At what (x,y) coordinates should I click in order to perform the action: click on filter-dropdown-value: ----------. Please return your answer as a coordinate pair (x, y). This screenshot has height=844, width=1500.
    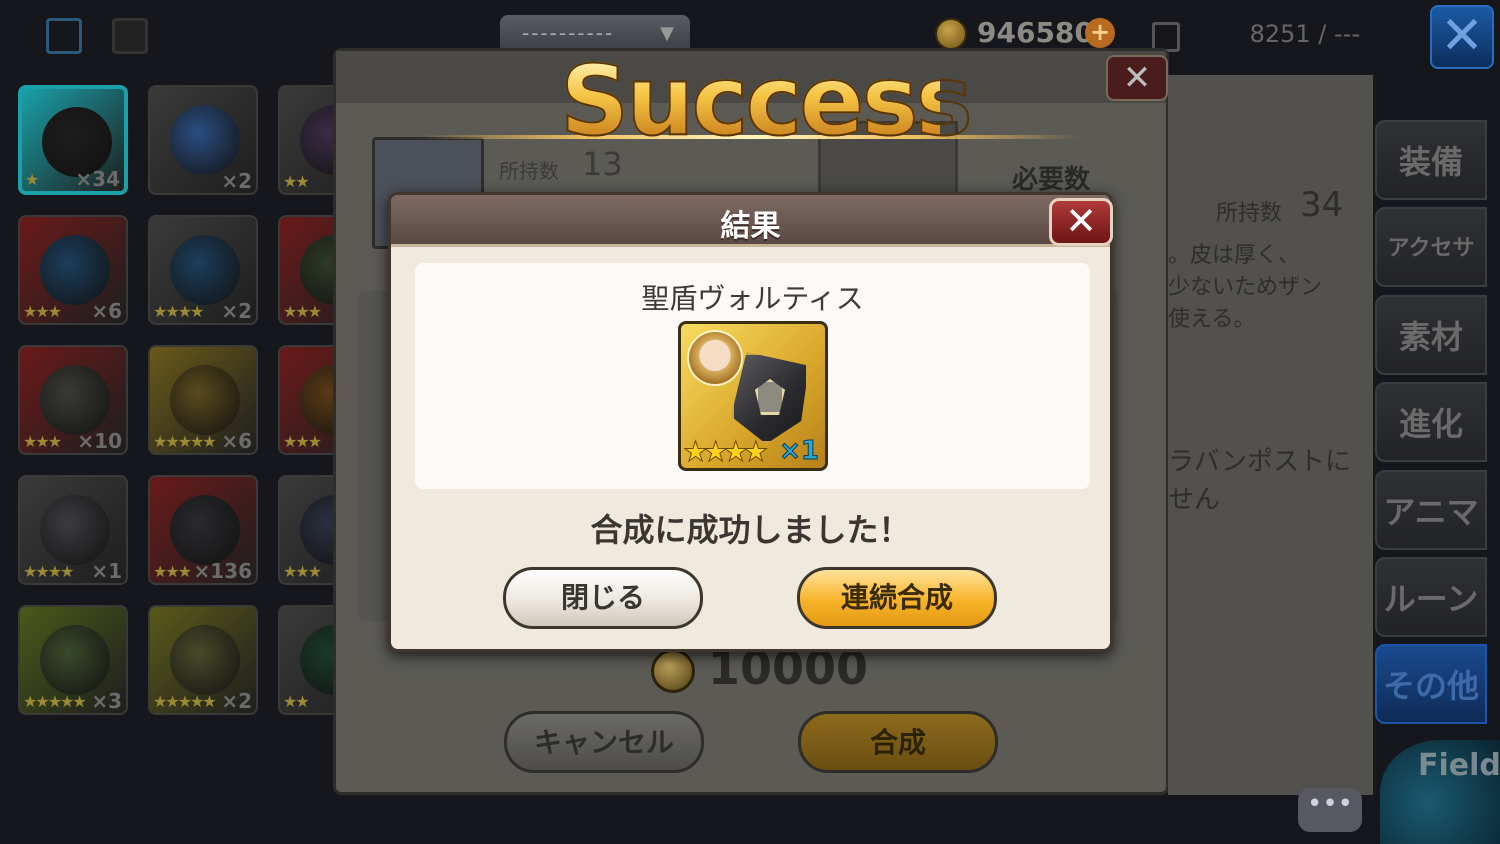
    Looking at the image, I should click on (568, 33).